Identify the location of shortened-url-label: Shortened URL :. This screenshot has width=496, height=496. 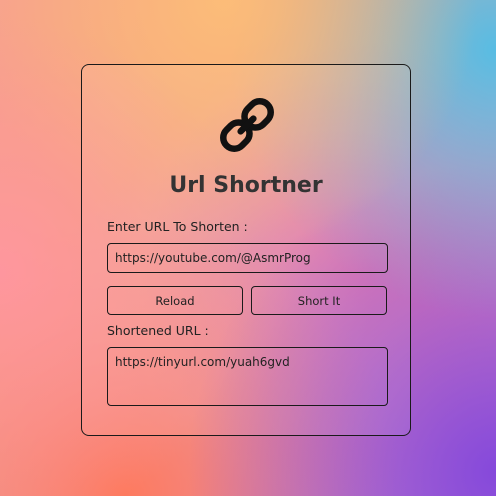
(158, 330).